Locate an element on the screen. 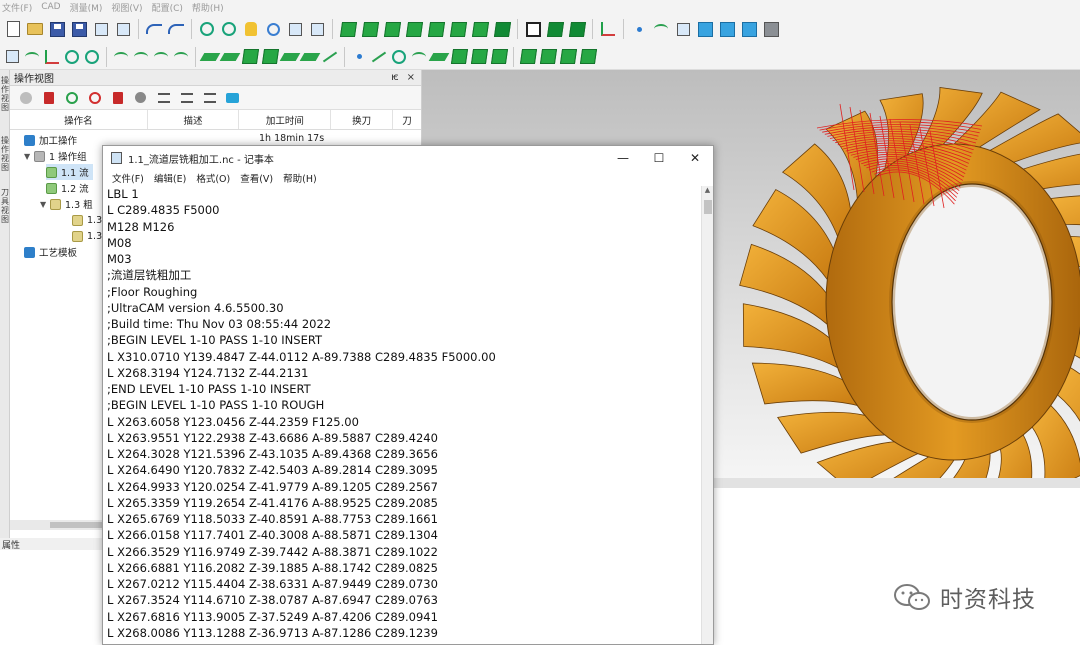 Image resolution: width=1080 pixels, height=645 pixels. print-icon is located at coordinates (101, 29).